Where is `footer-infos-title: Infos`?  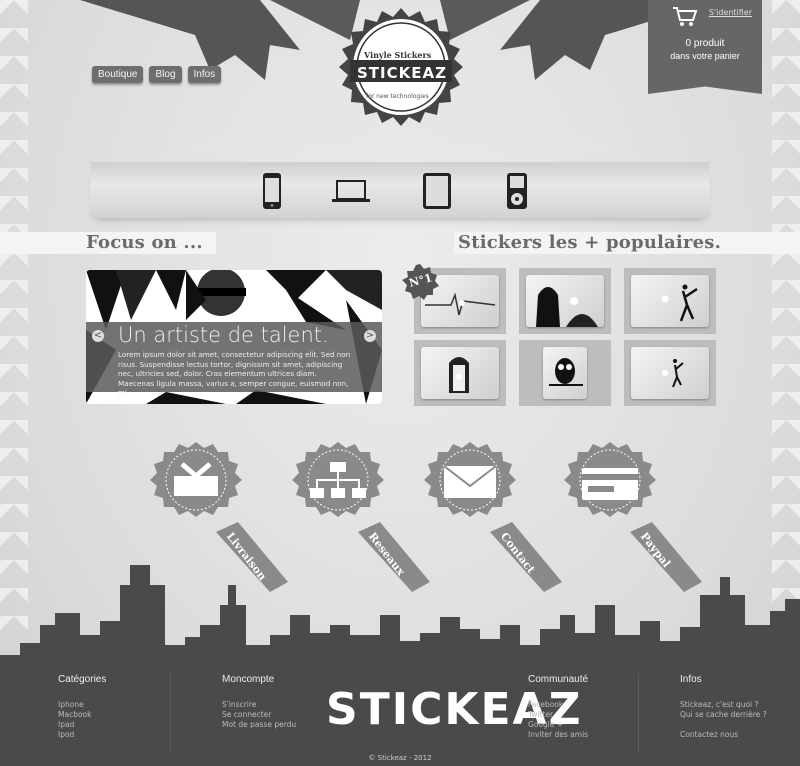 footer-infos-title: Infos is located at coordinates (691, 679).